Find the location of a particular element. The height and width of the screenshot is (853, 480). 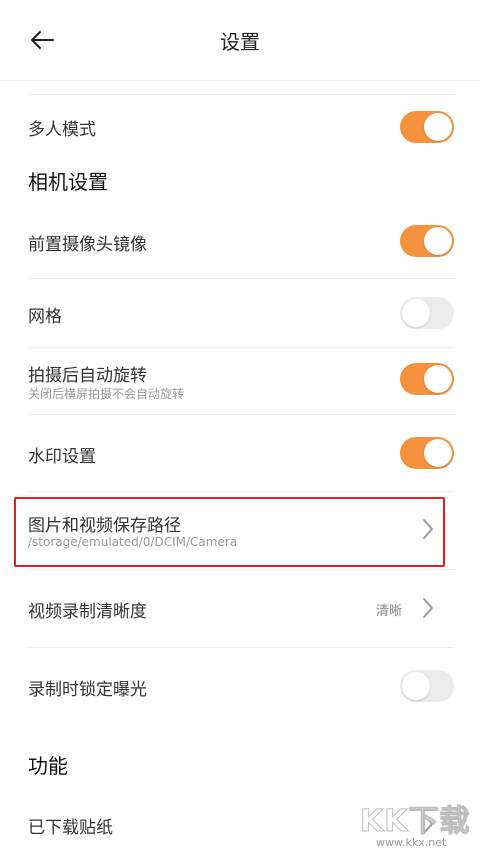

setting-label: 网格 is located at coordinates (45, 317).